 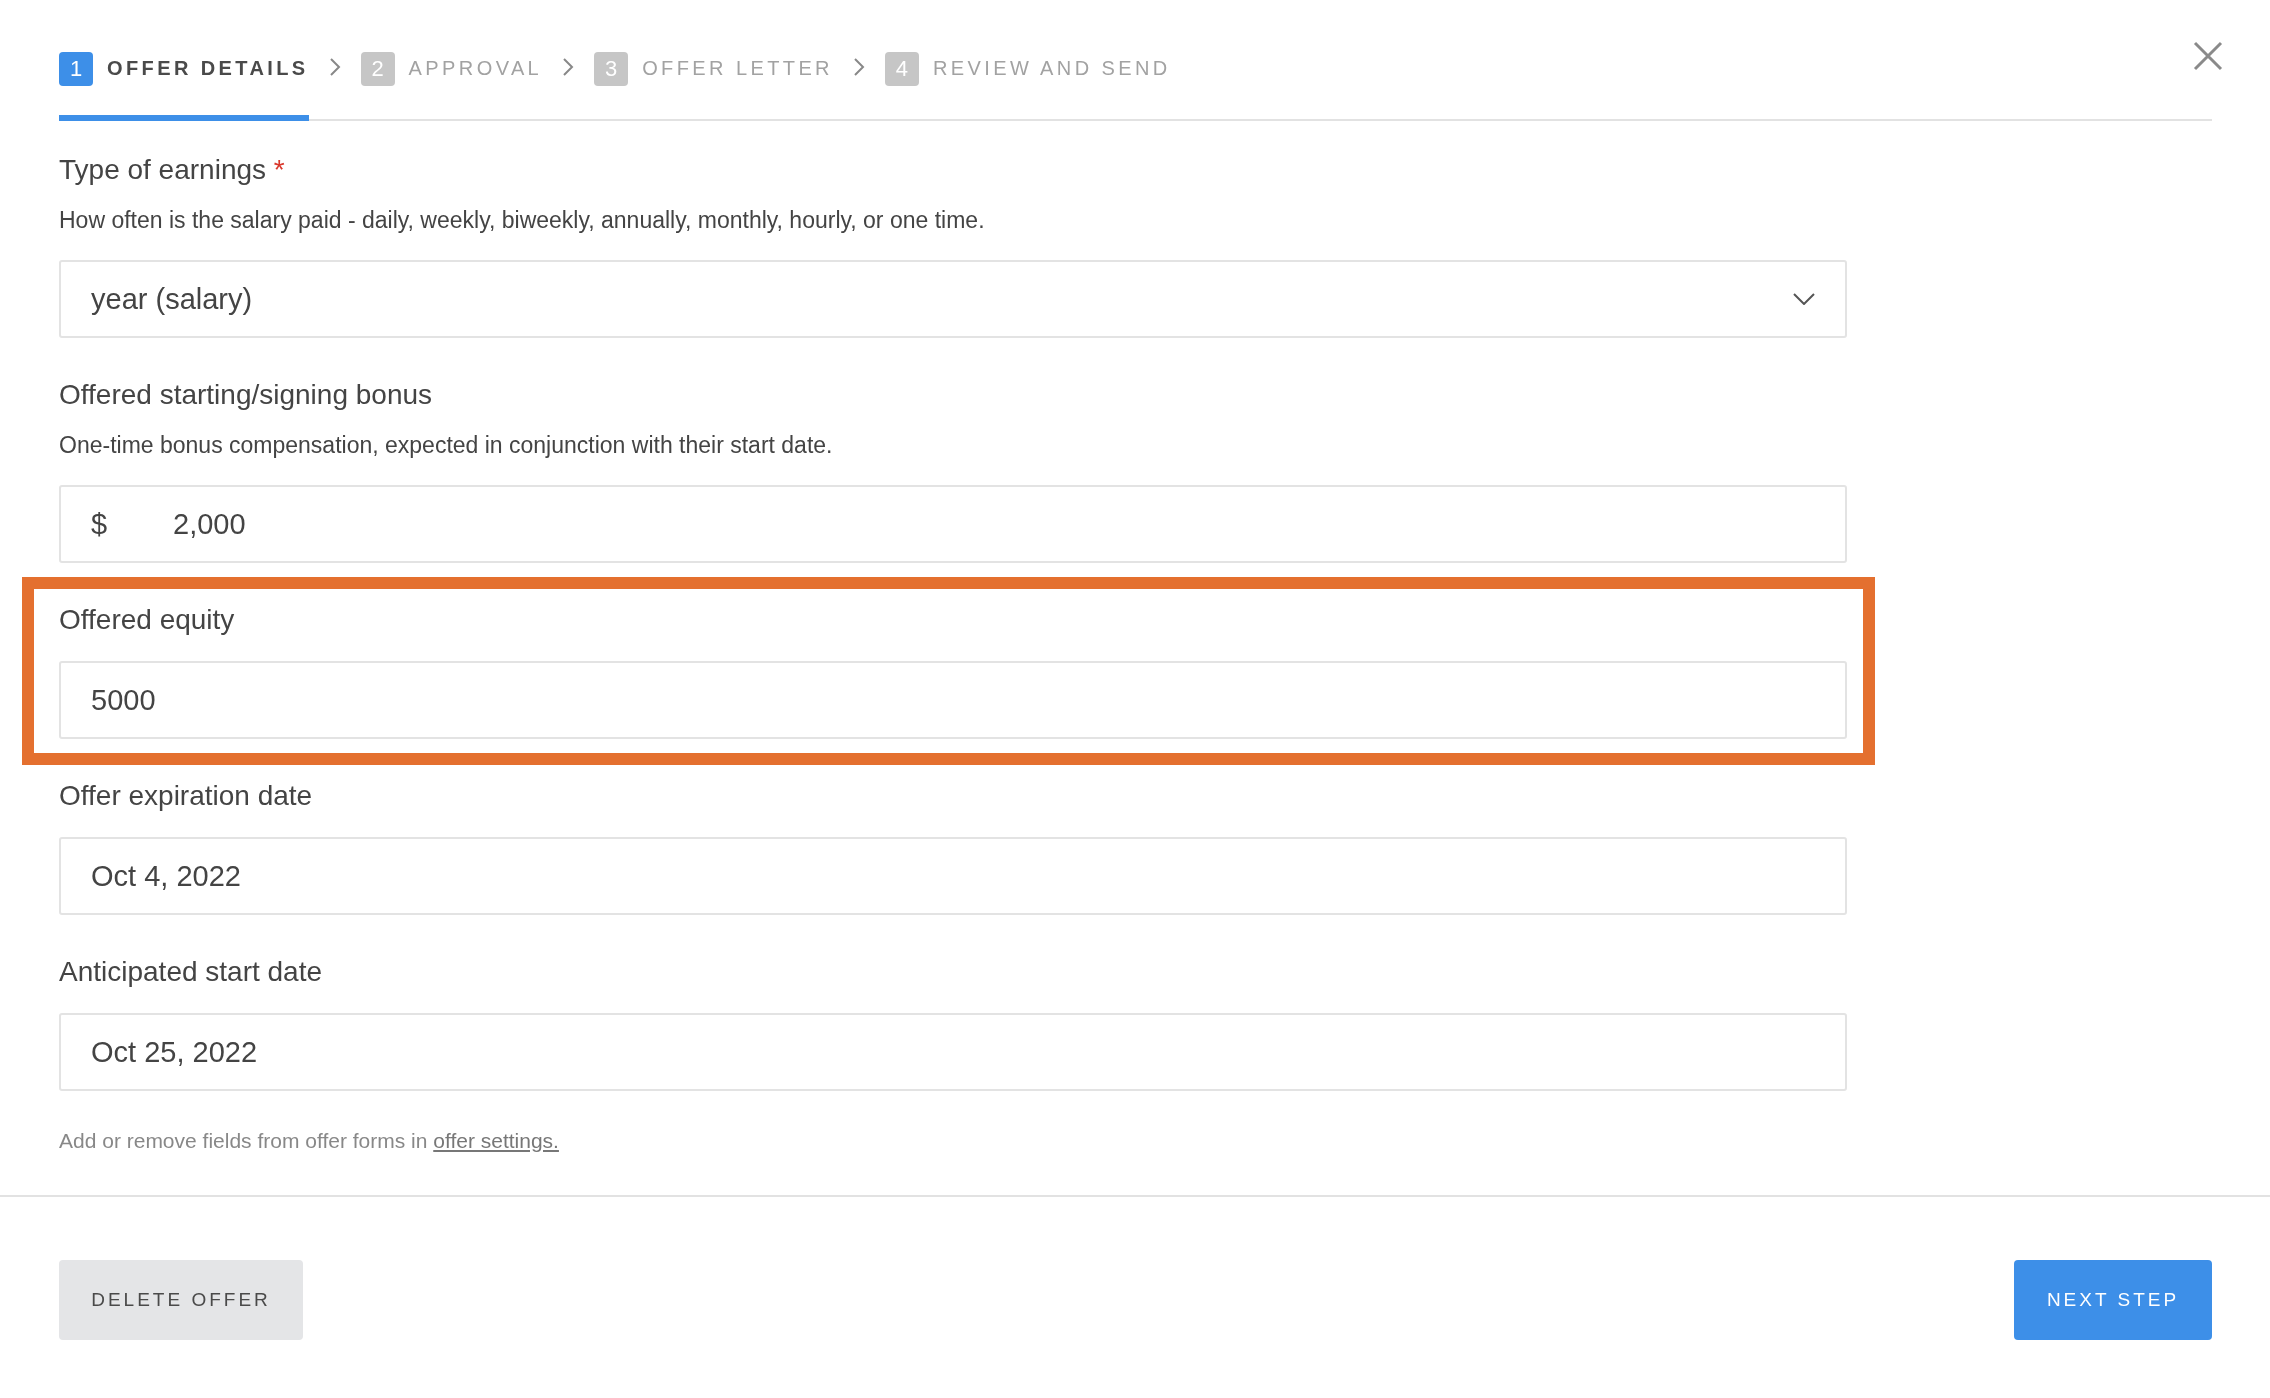 I want to click on field-label: Type of earnings *, so click(x=172, y=170).